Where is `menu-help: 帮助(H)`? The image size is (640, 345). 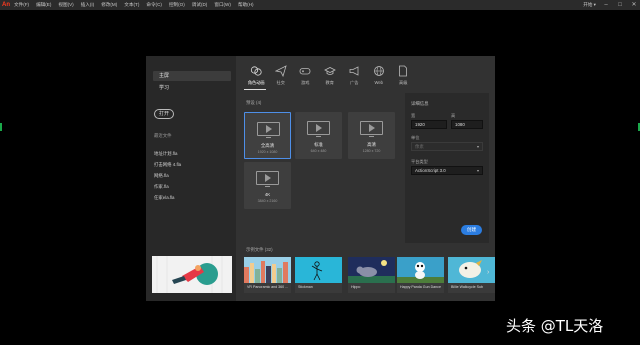 menu-help: 帮助(H) is located at coordinates (246, 5).